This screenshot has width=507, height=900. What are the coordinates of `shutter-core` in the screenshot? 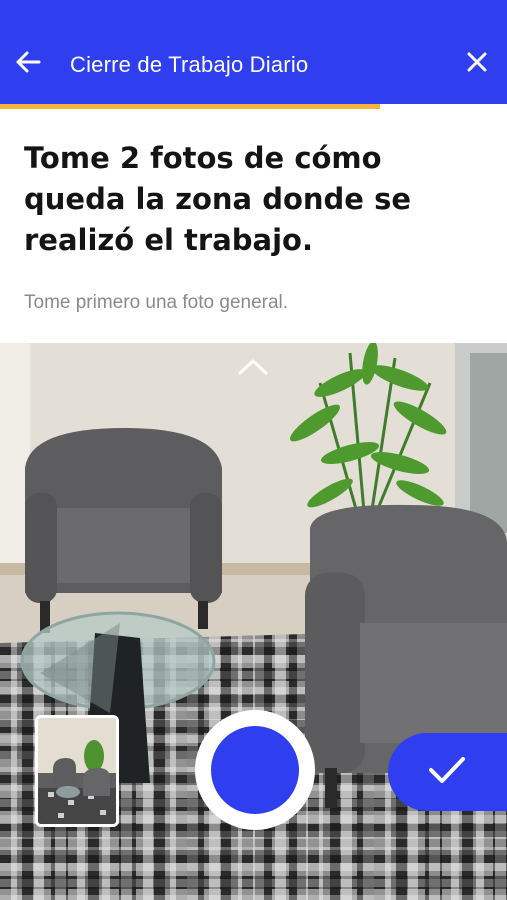 It's located at (255, 770).